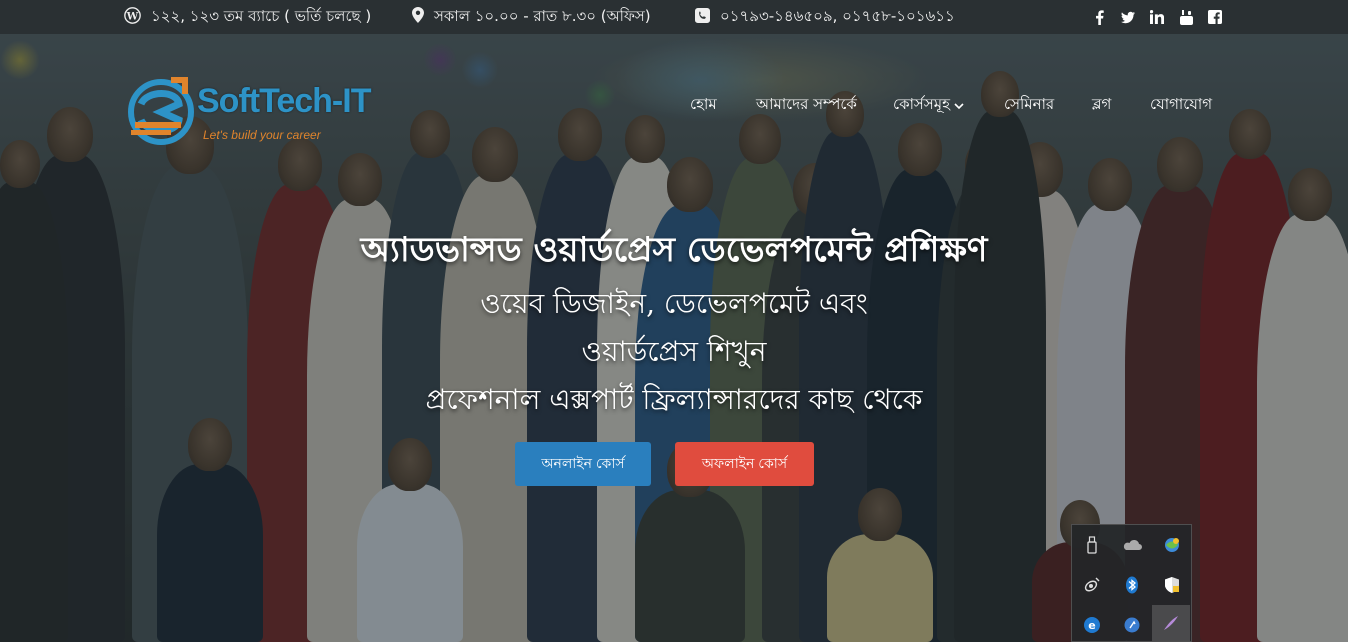 This screenshot has width=1348, height=642. What do you see at coordinates (1172, 545) in the screenshot?
I see `network-globe-icon` at bounding box center [1172, 545].